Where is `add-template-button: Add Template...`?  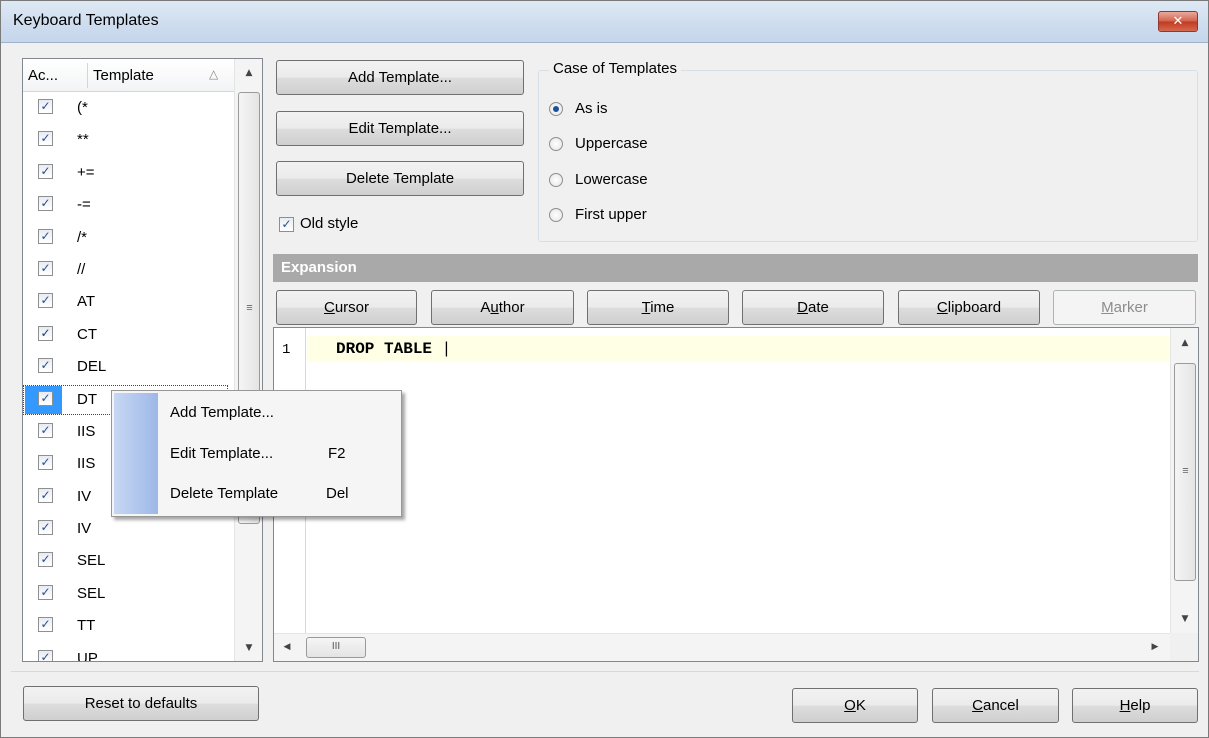
add-template-button: Add Template... is located at coordinates (400, 77).